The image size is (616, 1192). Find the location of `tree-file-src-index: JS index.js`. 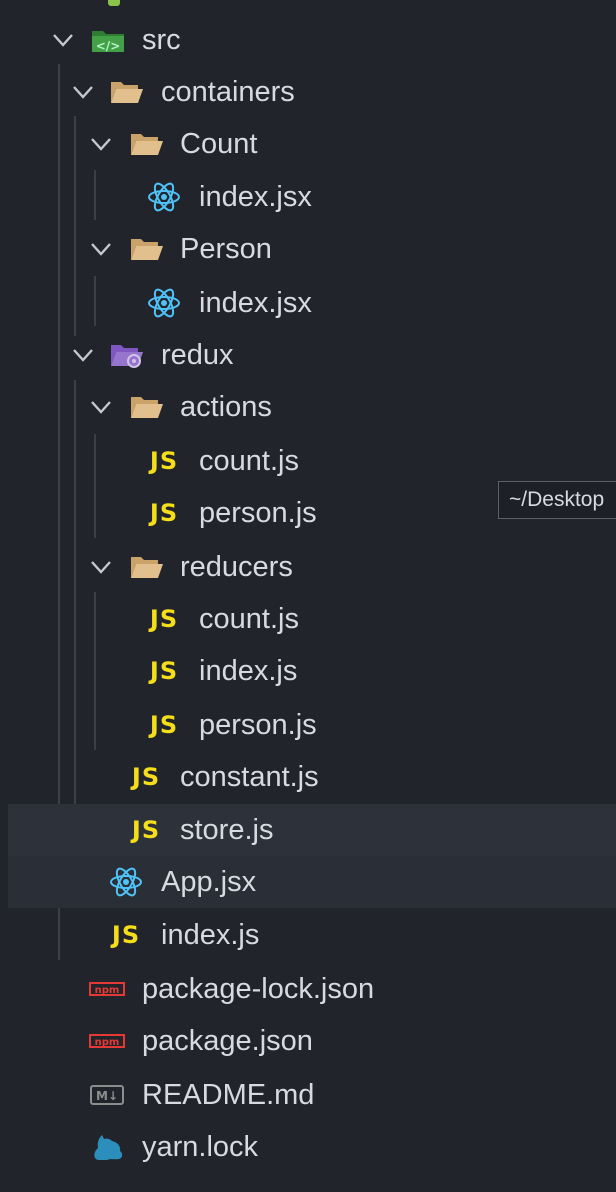

tree-file-src-index: JS index.js is located at coordinates (312, 935).